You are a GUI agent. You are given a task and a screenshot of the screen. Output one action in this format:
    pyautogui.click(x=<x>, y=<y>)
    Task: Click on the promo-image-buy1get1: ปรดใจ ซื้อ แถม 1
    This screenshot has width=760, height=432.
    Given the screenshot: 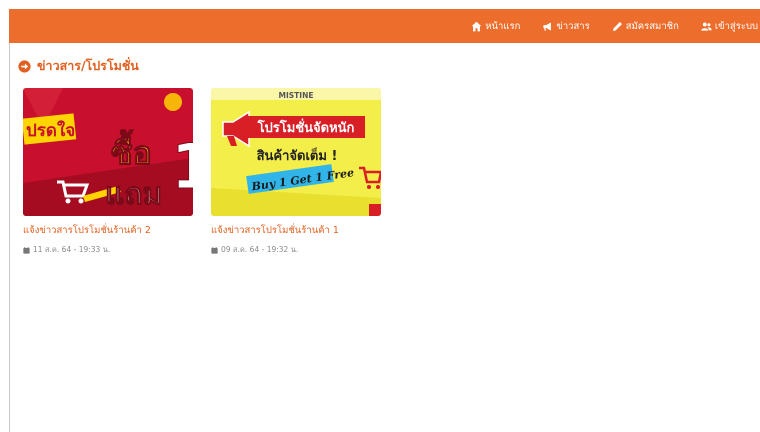 What is the action you would take?
    pyautogui.click(x=108, y=152)
    